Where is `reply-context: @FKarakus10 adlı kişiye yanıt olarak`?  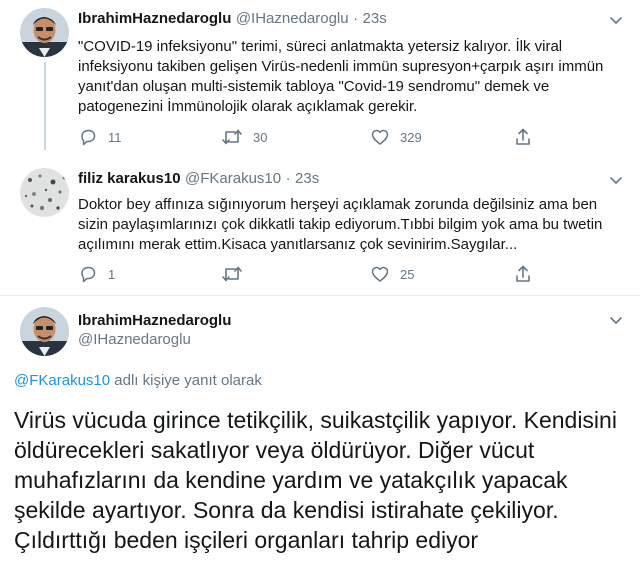
reply-context: @FKarakus10 adlı kişiye yanıt olarak is located at coordinates (138, 380).